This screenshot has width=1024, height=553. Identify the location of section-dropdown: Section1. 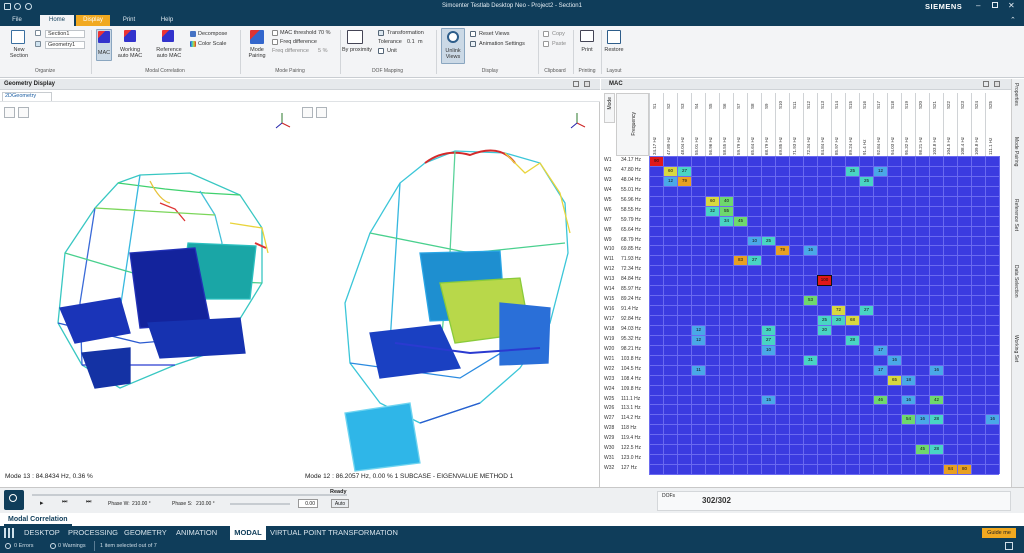
(65, 34).